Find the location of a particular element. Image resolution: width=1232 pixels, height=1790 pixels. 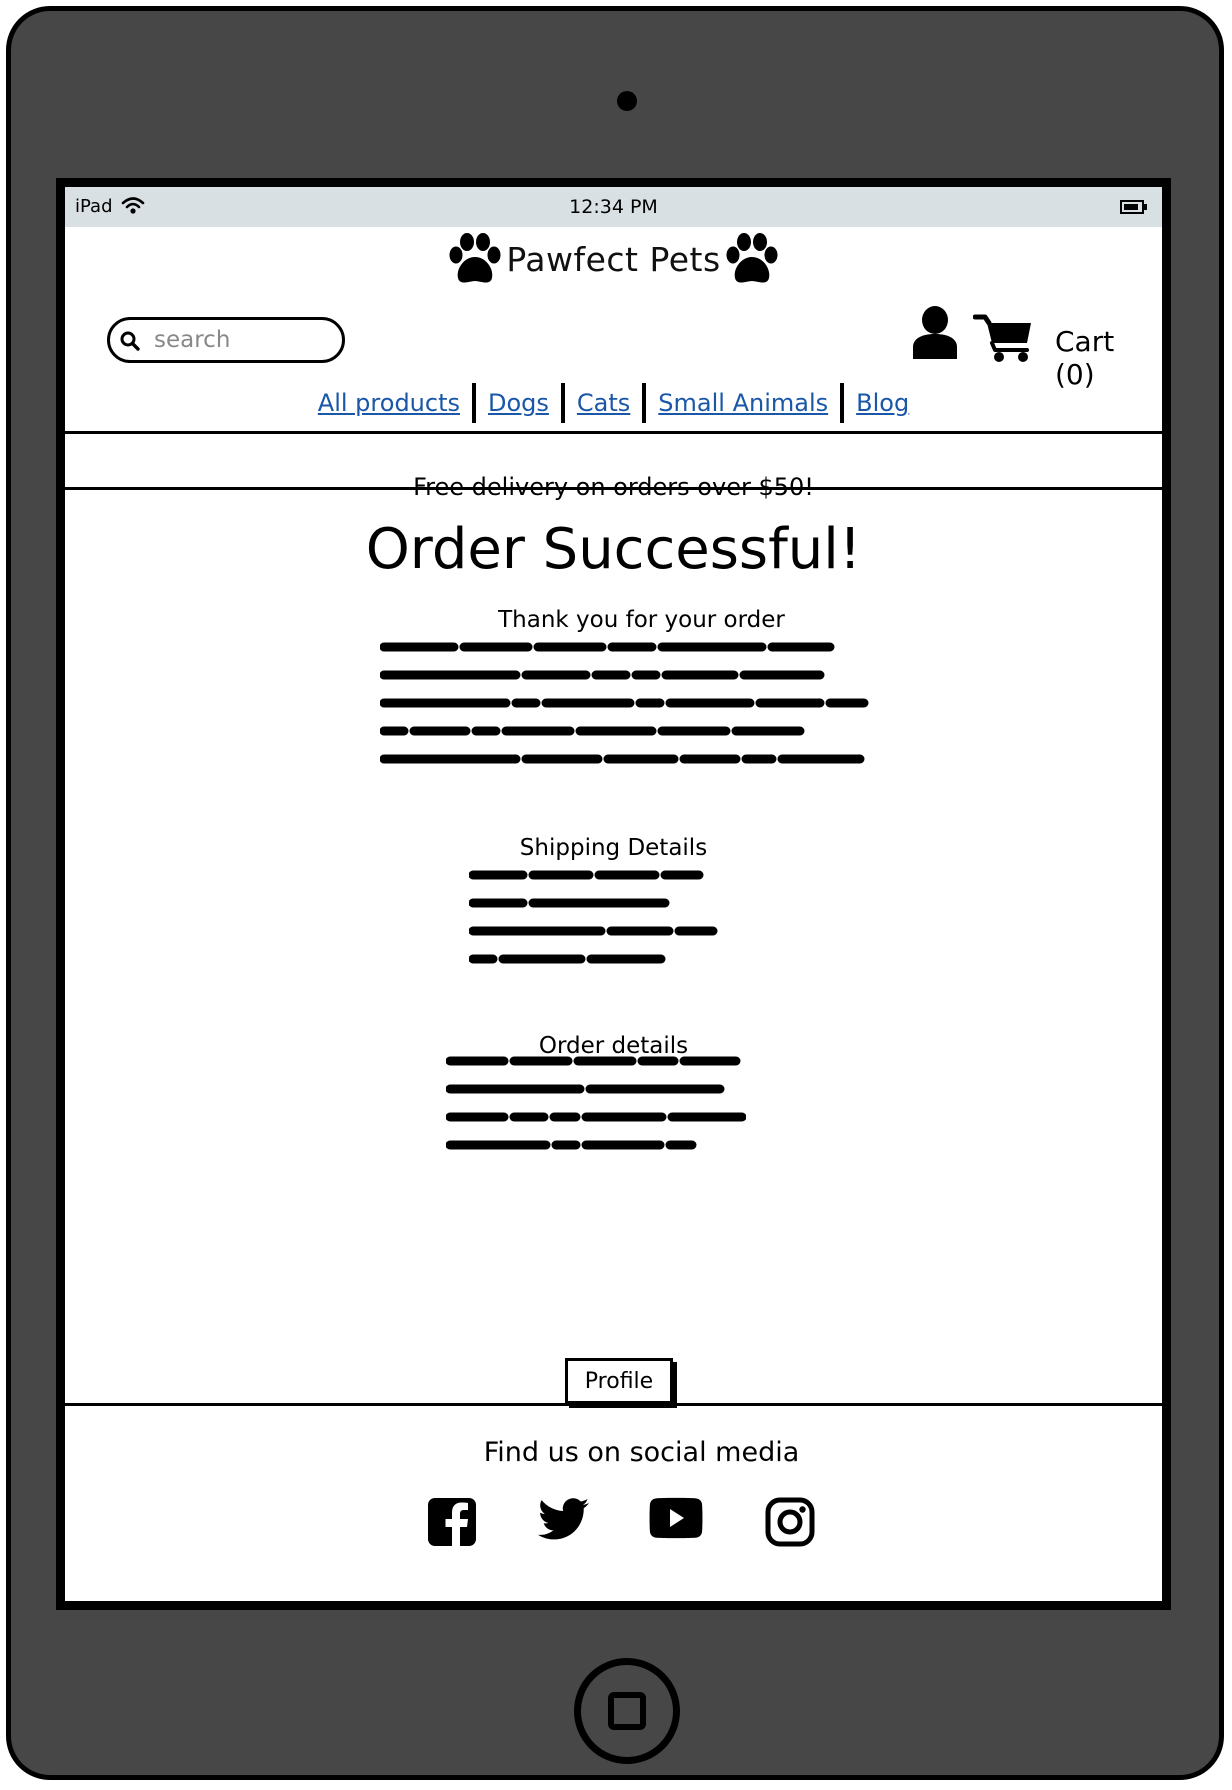

order-details-placeholder is located at coordinates (596, 1103).